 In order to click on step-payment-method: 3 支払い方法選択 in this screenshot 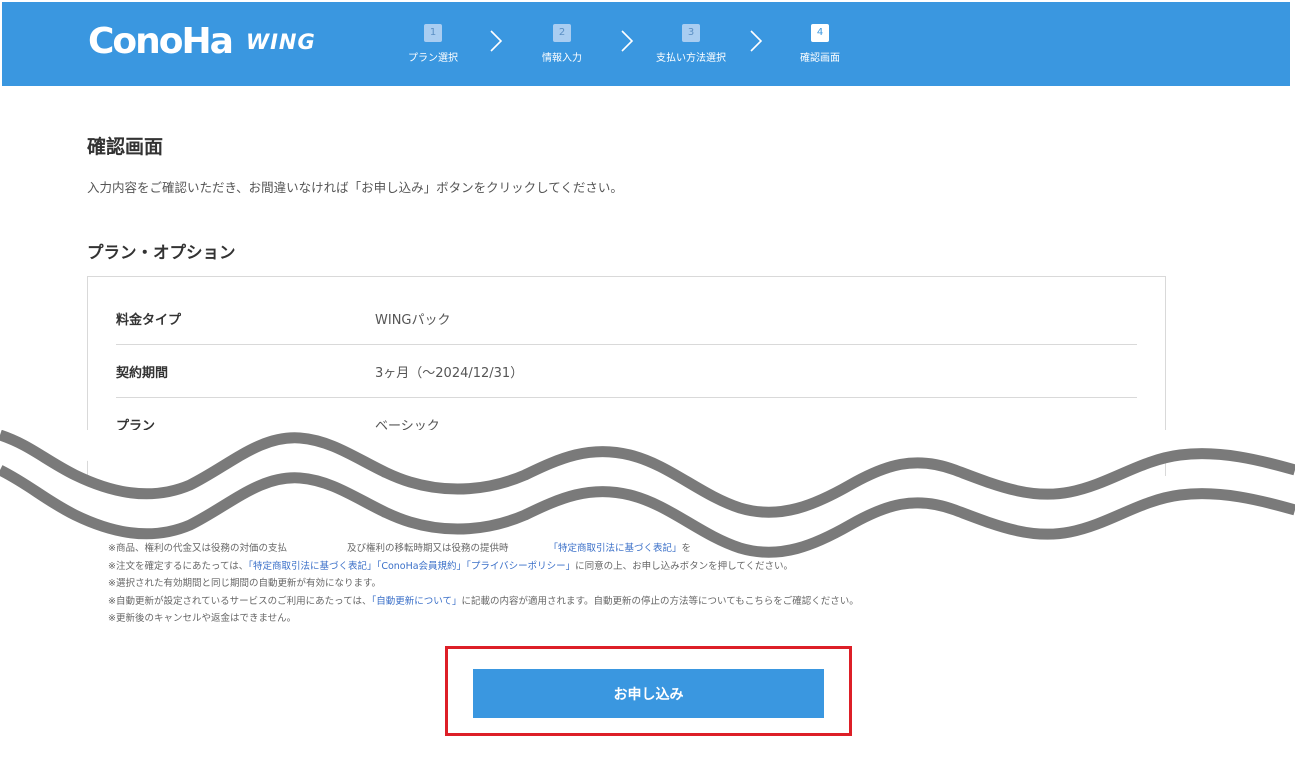, I will do `click(691, 42)`.